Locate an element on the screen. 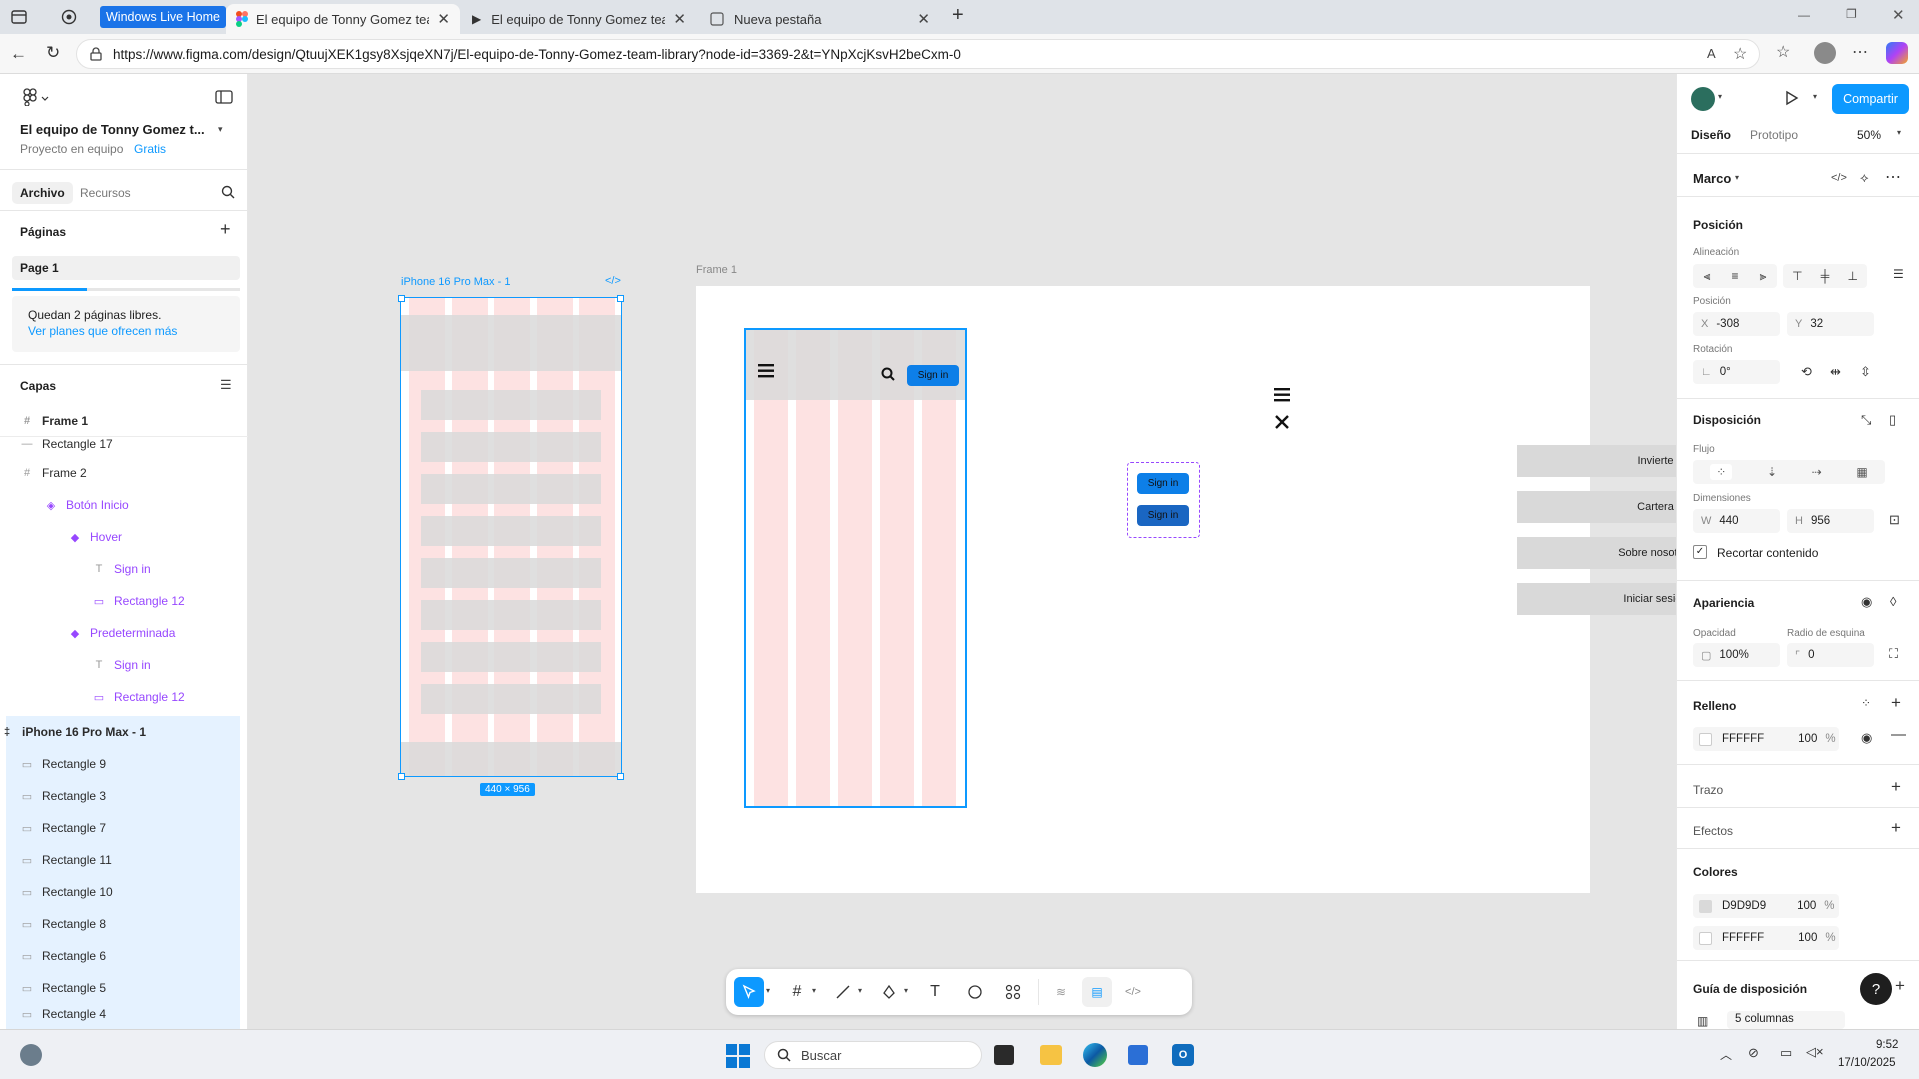  radius-field: ⌜ 0 is located at coordinates (1830, 655).